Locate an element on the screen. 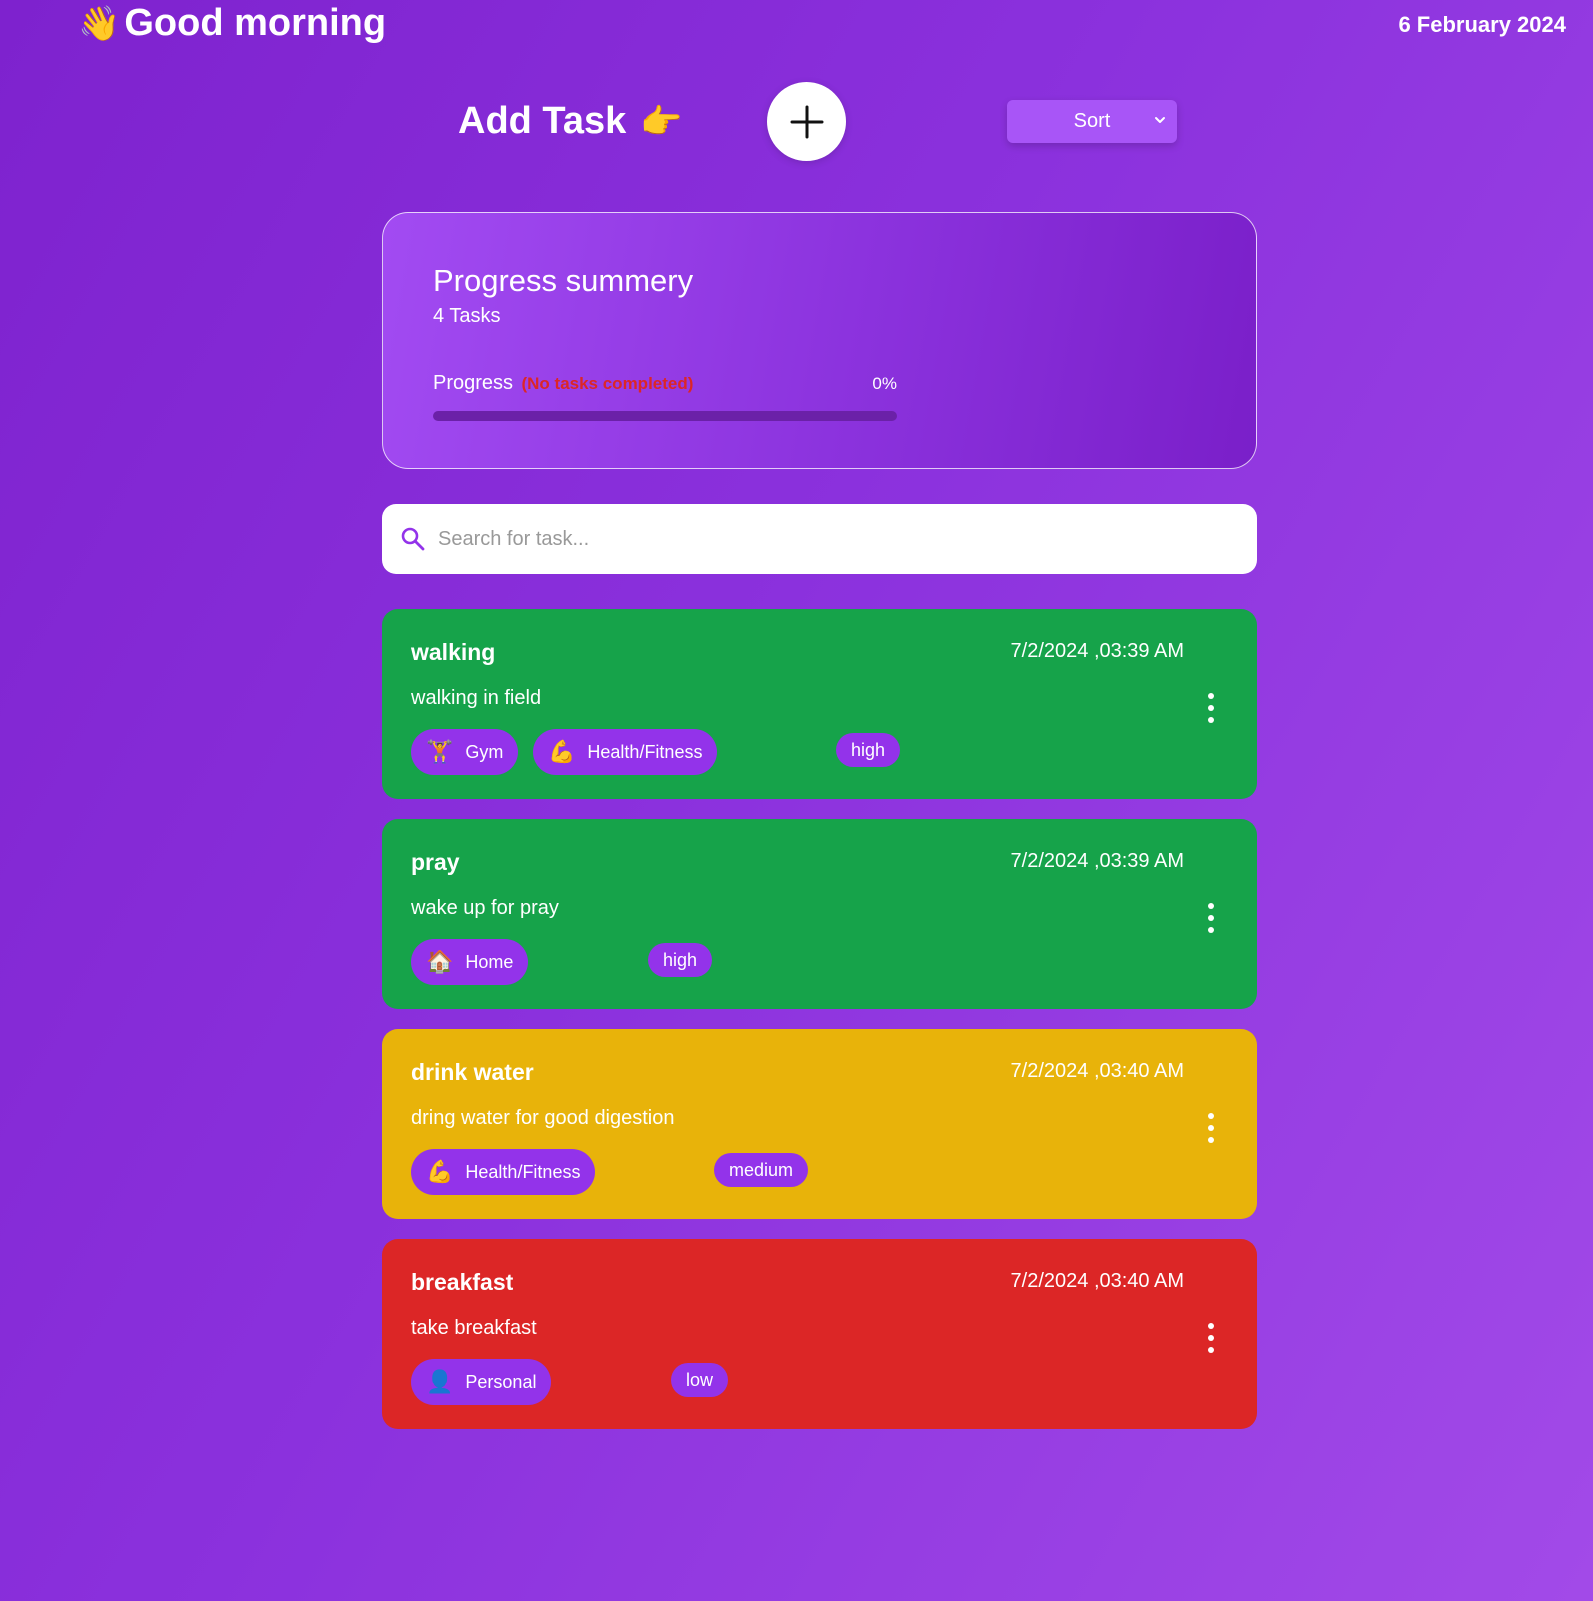 The image size is (1593, 1601). task-title: breakfast is located at coordinates (462, 1282).